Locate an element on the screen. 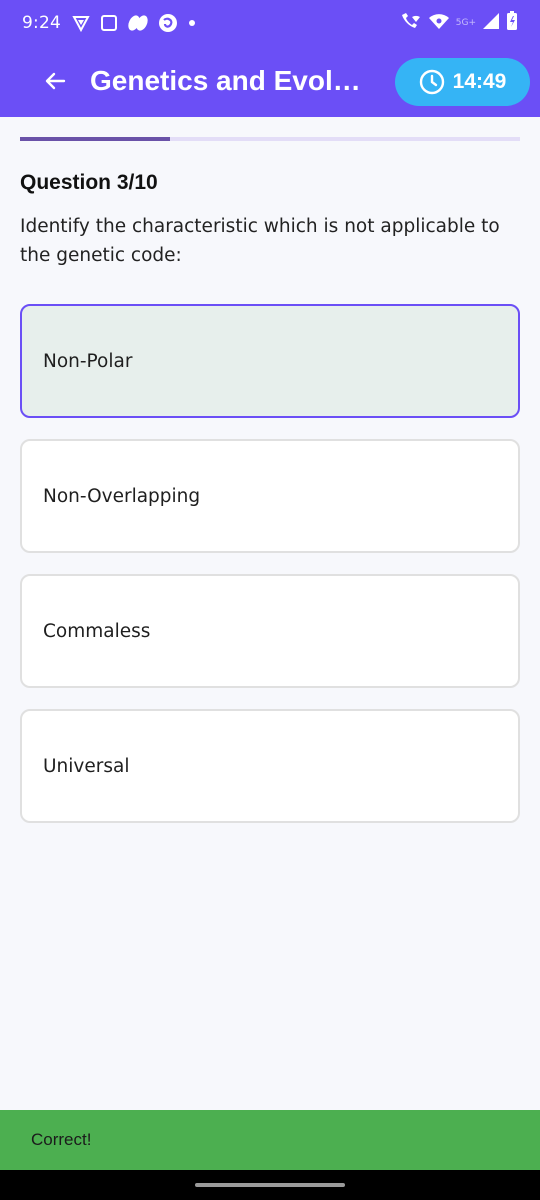 The height and width of the screenshot is (1200, 540). page-title: Genetics and Evolution is located at coordinates (230, 80).